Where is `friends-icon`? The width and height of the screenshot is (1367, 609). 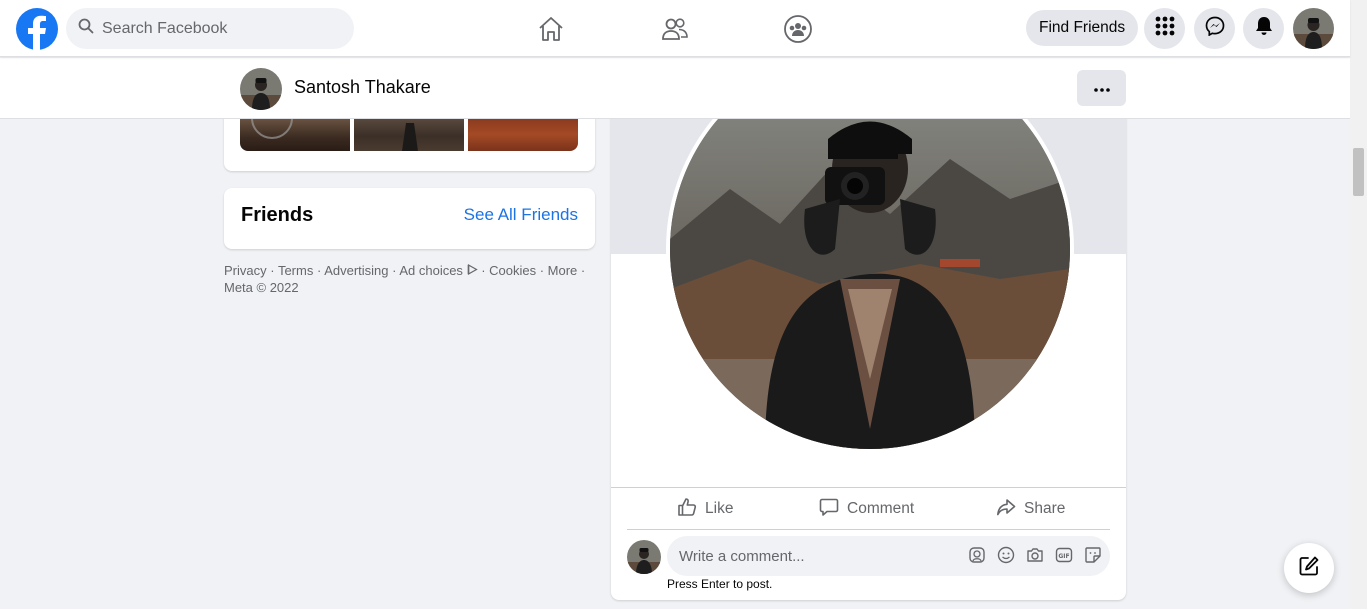
friends-icon is located at coordinates (675, 29).